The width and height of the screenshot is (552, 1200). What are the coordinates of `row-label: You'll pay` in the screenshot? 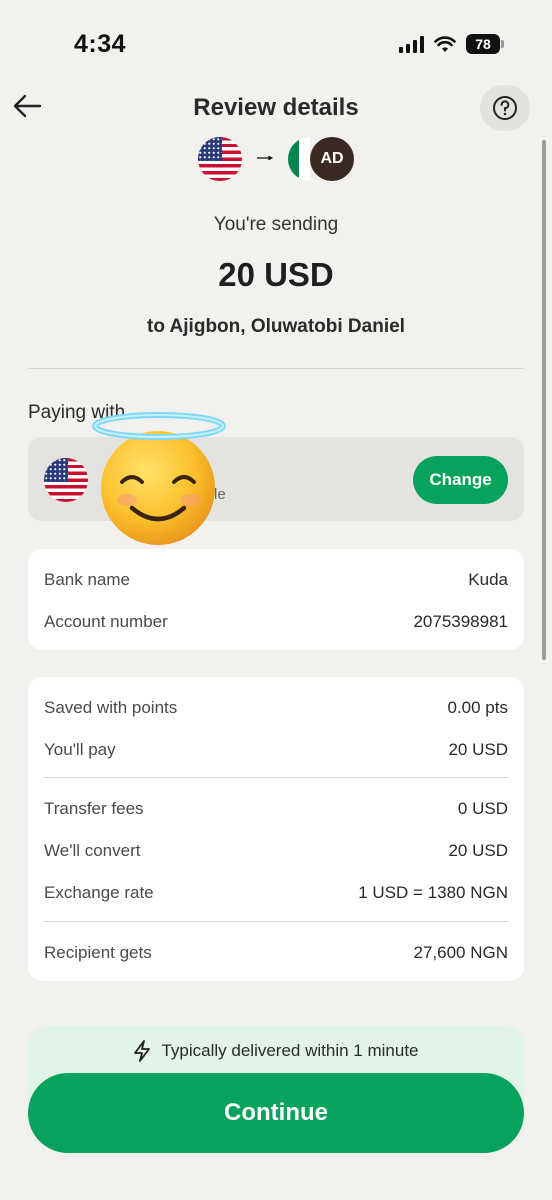 It's located at (80, 749).